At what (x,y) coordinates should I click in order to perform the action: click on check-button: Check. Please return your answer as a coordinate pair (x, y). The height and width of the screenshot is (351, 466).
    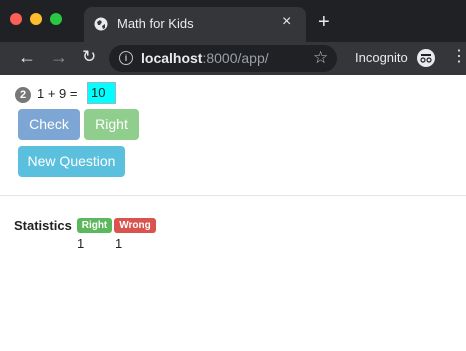
    Looking at the image, I should click on (49, 124).